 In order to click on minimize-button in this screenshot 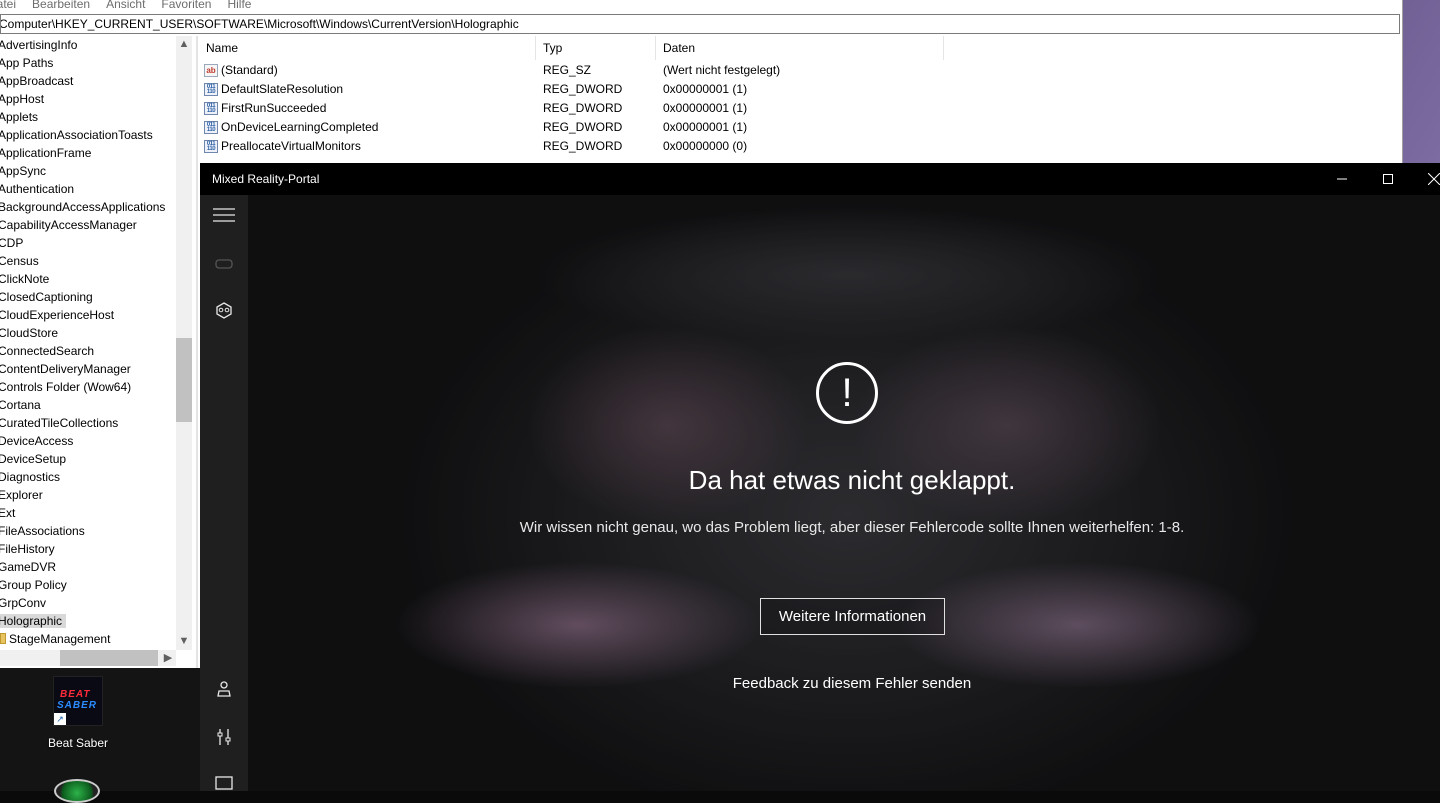, I will do `click(1342, 179)`.